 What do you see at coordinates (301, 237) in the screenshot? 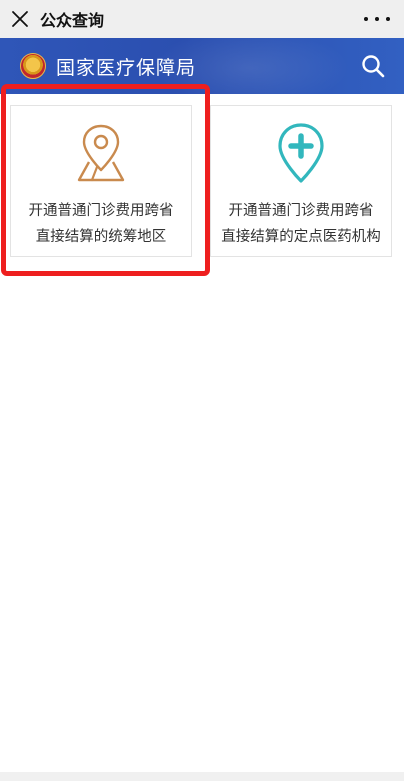
I see `card-label-line2: 直接结算的定点医药机构` at bounding box center [301, 237].